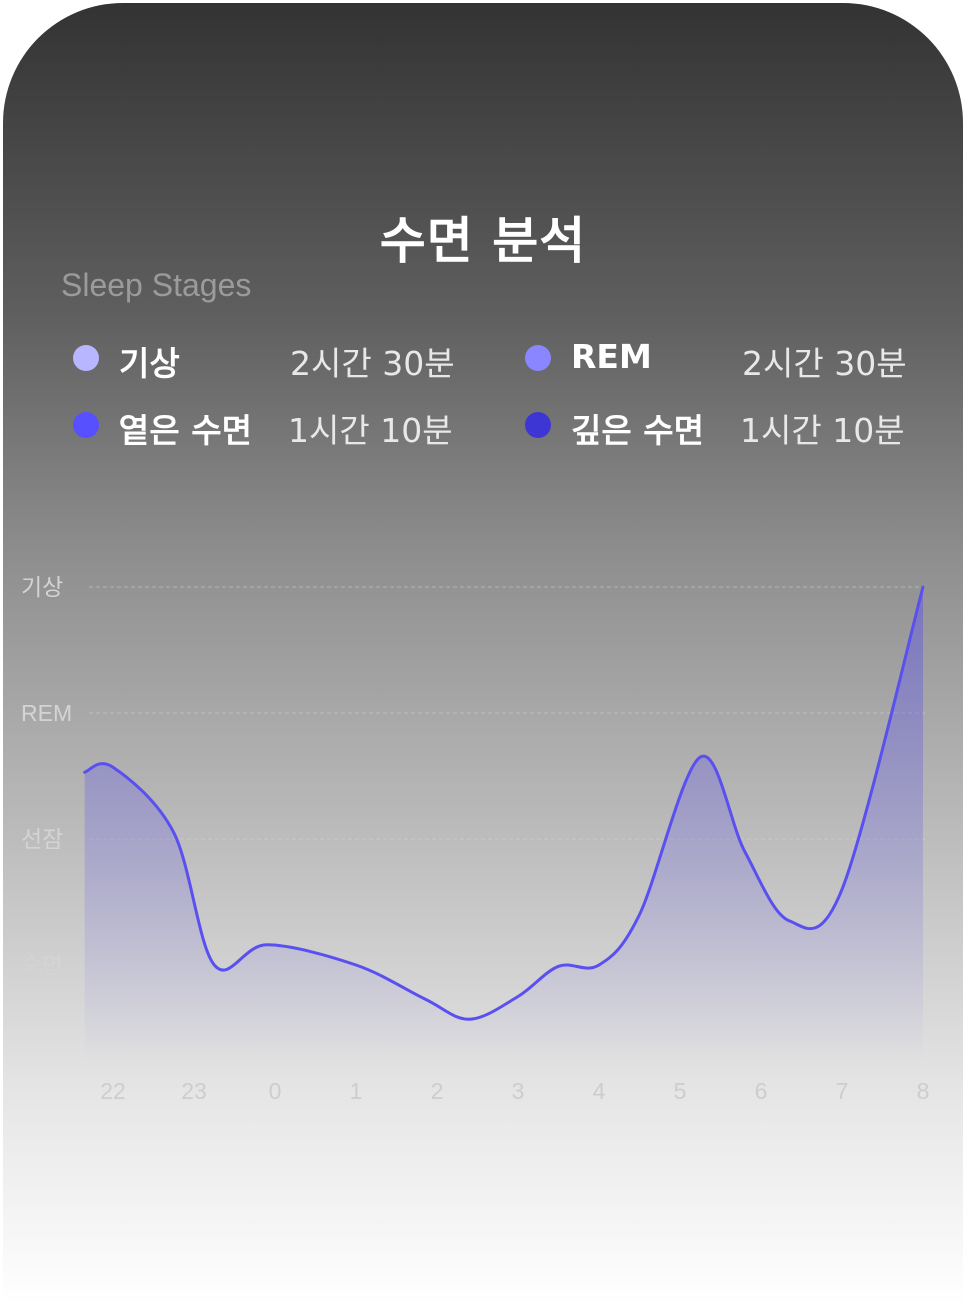  What do you see at coordinates (680, 1091) in the screenshot?
I see `x-tick-label: 5` at bounding box center [680, 1091].